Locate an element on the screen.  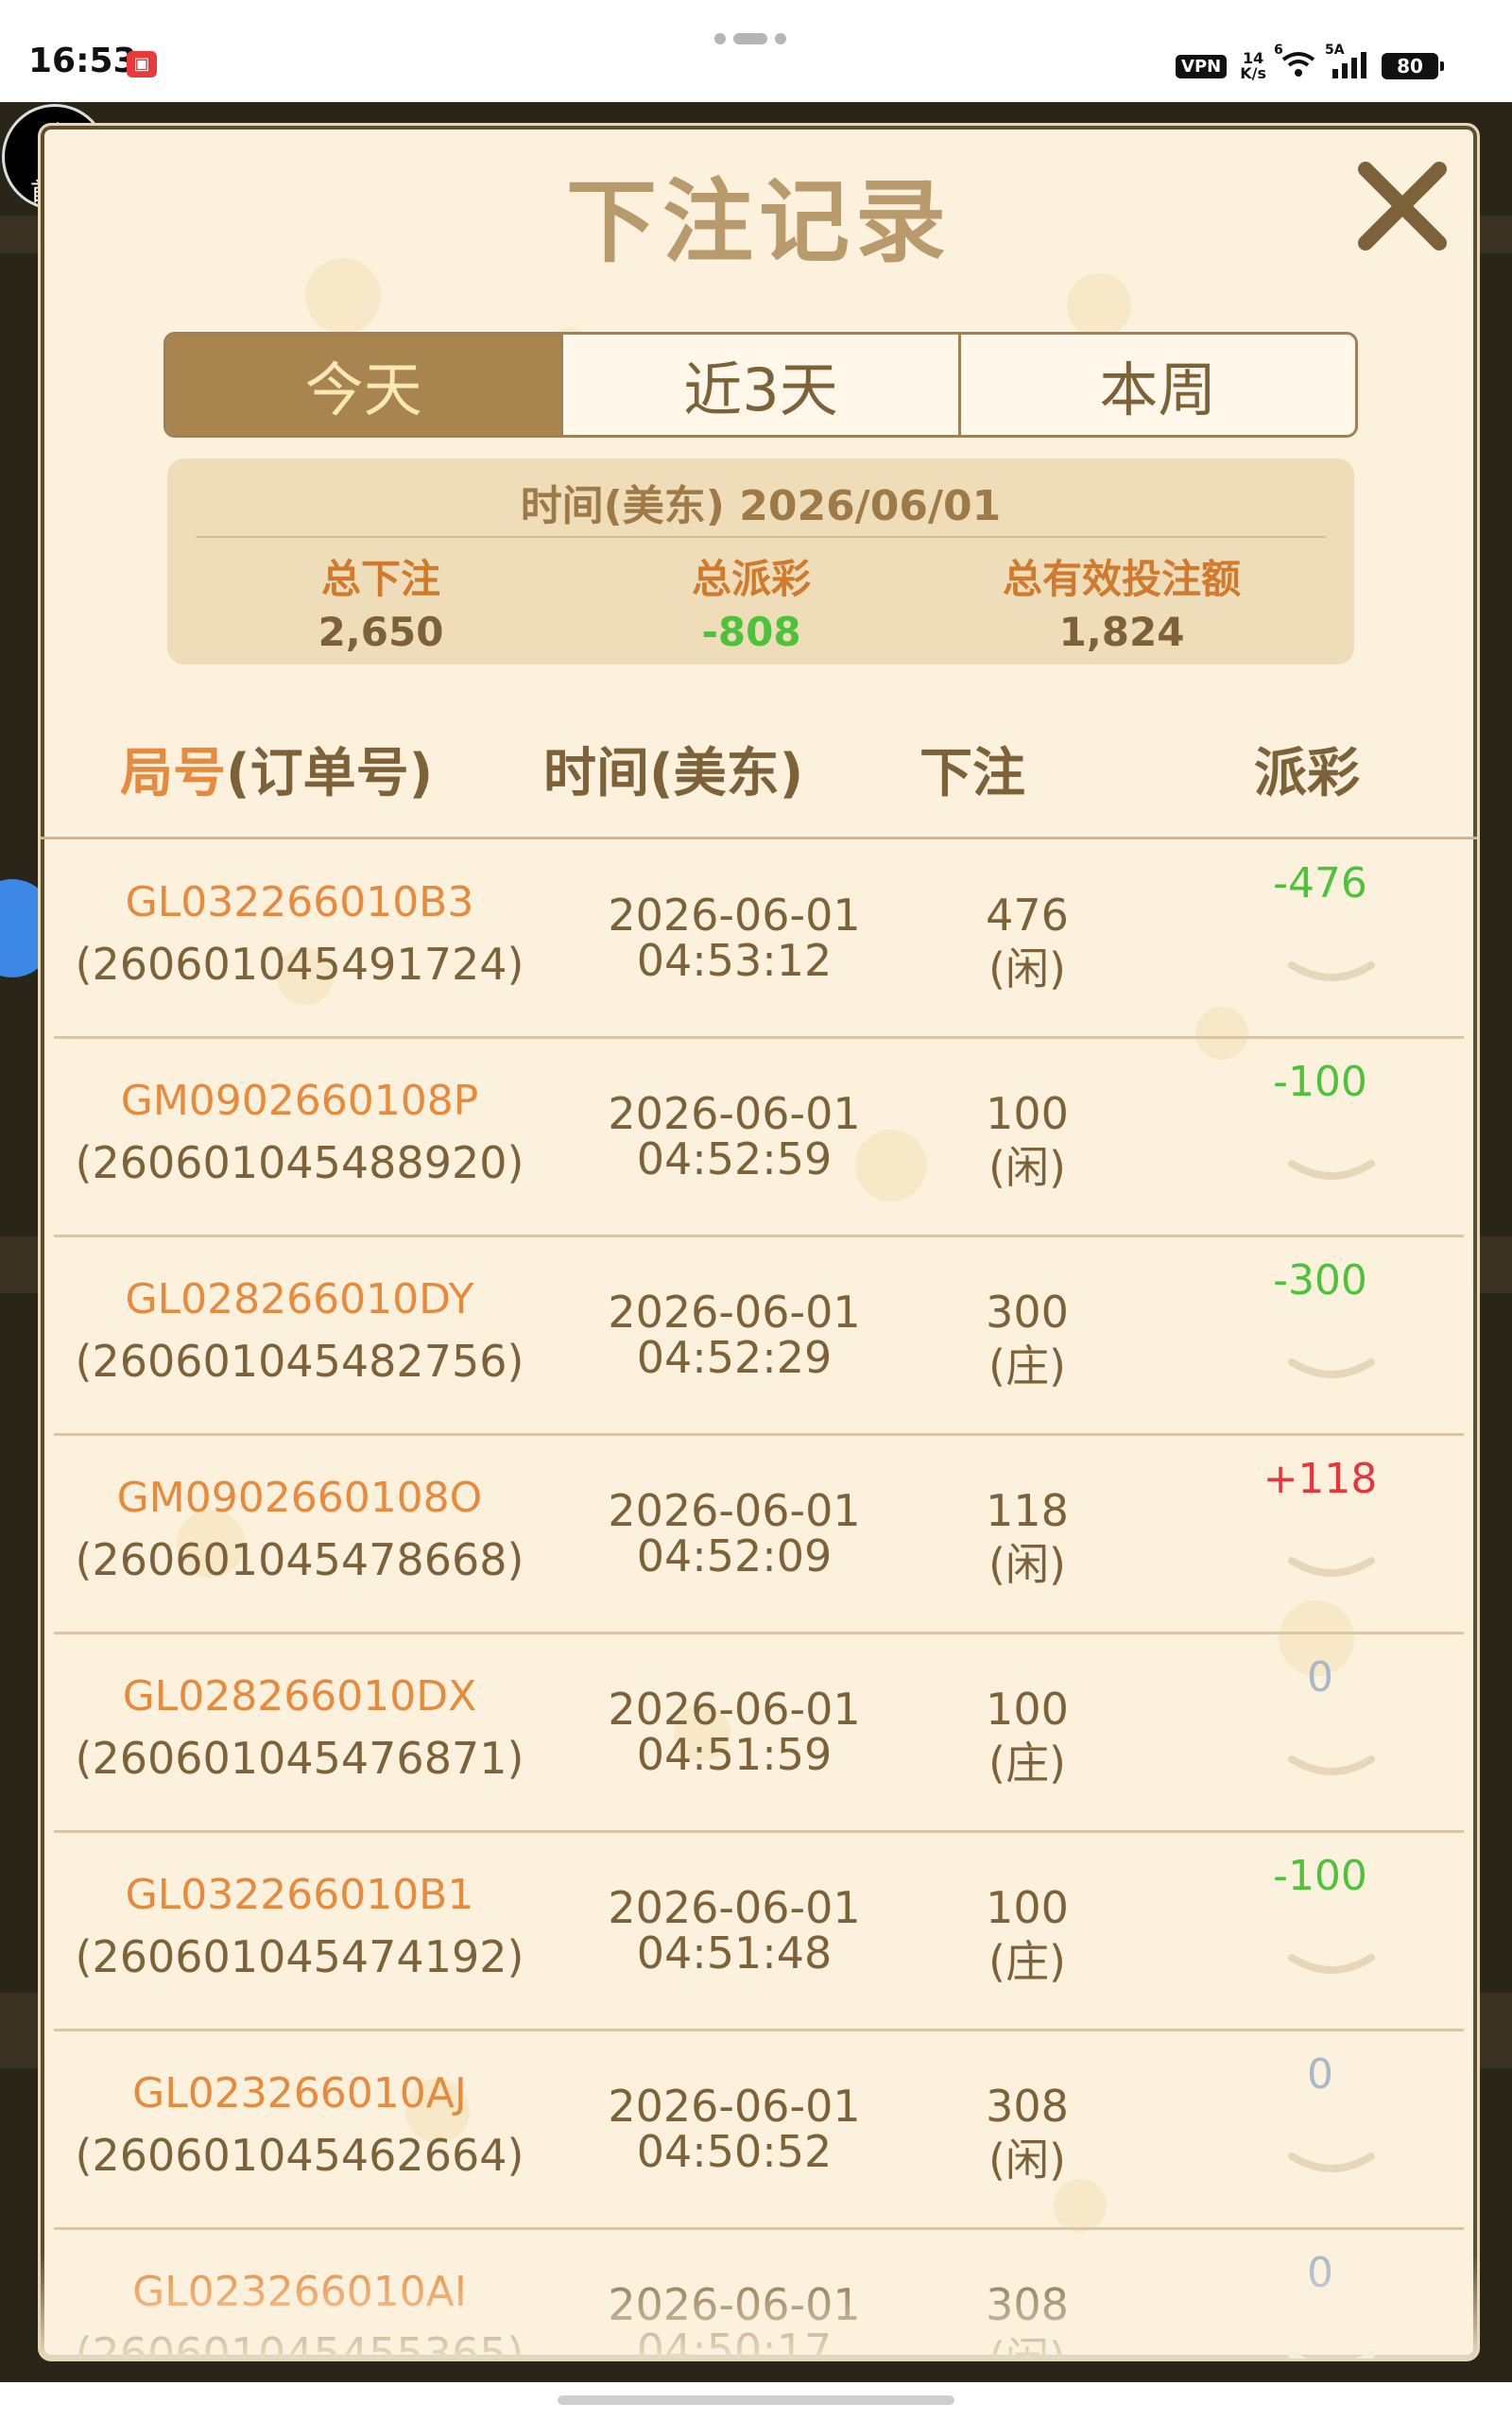
payout-amount: +118 is located at coordinates (1320, 1479).